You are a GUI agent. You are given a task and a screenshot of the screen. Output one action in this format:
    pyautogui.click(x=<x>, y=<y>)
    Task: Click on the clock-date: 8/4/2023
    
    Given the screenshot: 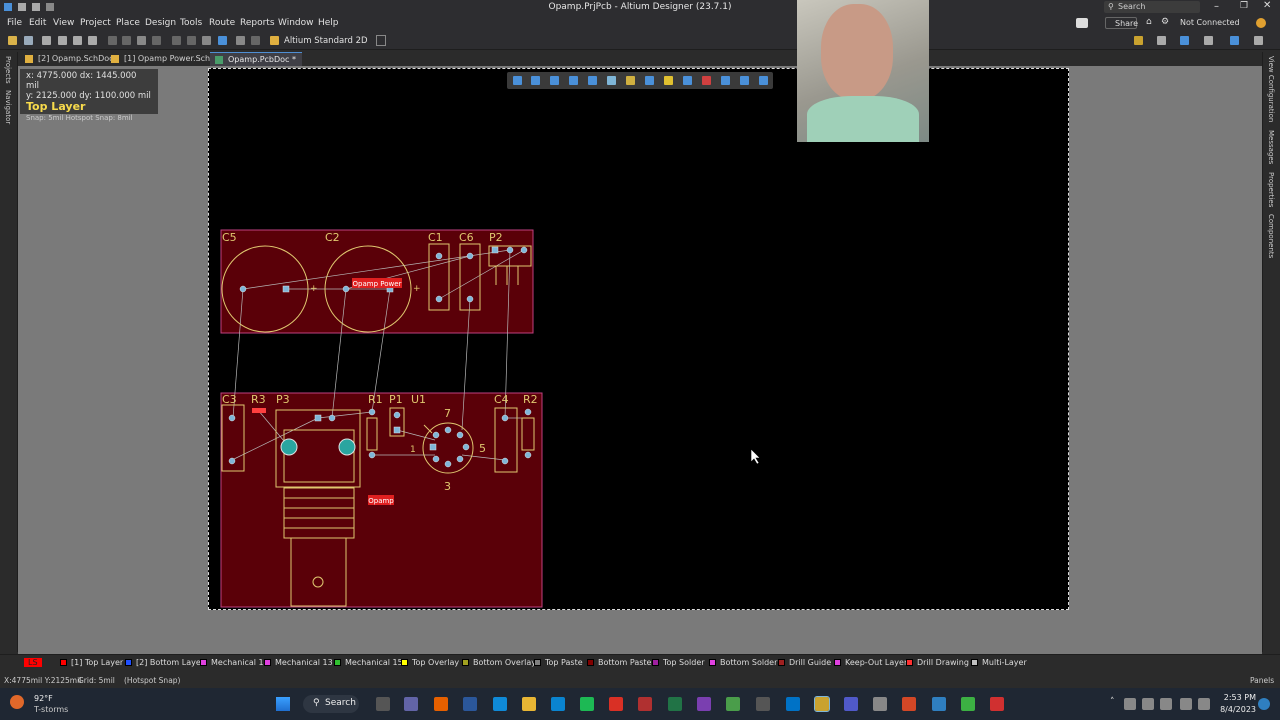 What is the action you would take?
    pyautogui.click(x=1236, y=709)
    